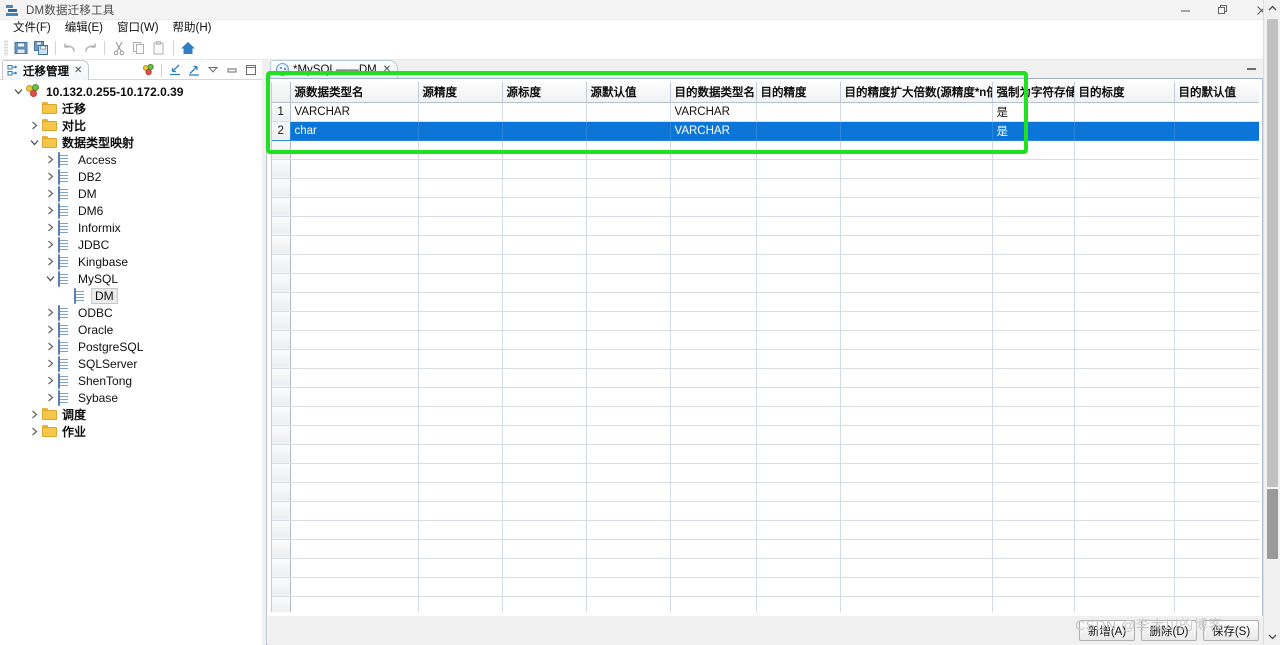 Image resolution: width=1280 pixels, height=645 pixels. What do you see at coordinates (765, 131) in the screenshot?
I see `table-row: 2 char VARCHAR 是` at bounding box center [765, 131].